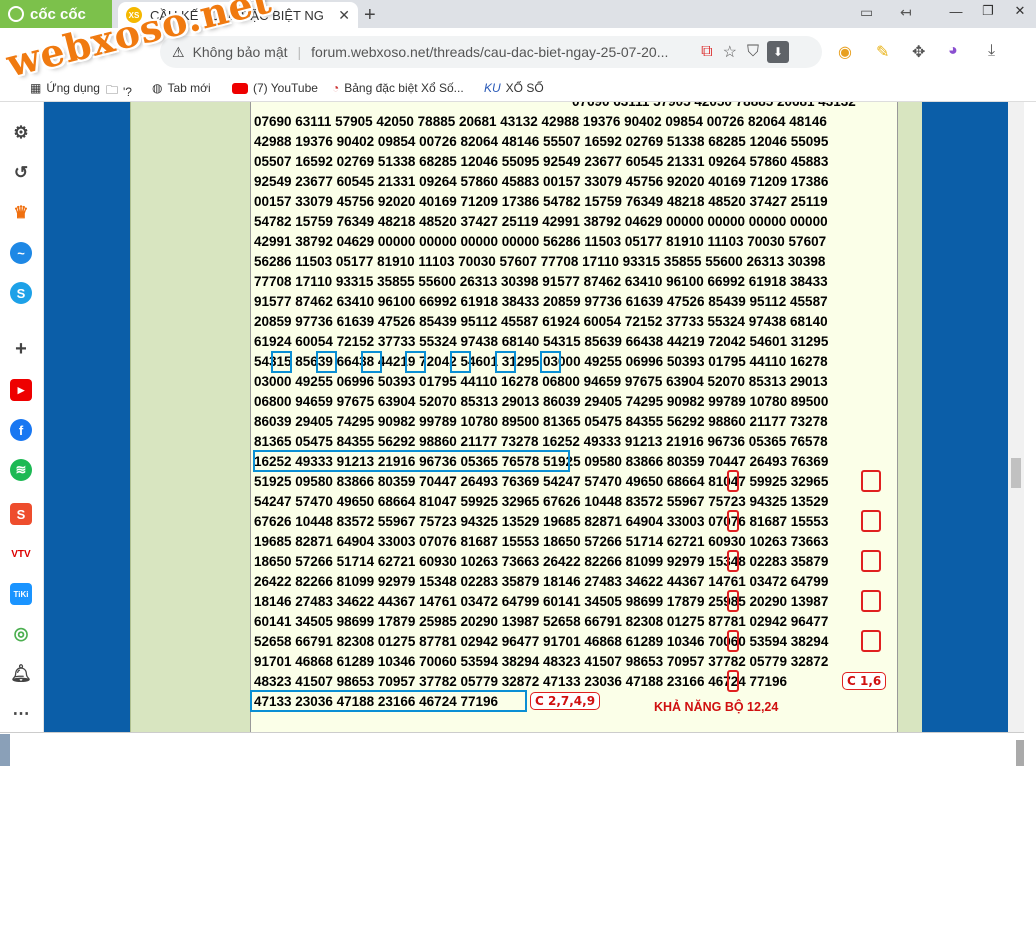  What do you see at coordinates (512, 750) in the screenshot?
I see `horizontal-scrollbar` at bounding box center [512, 750].